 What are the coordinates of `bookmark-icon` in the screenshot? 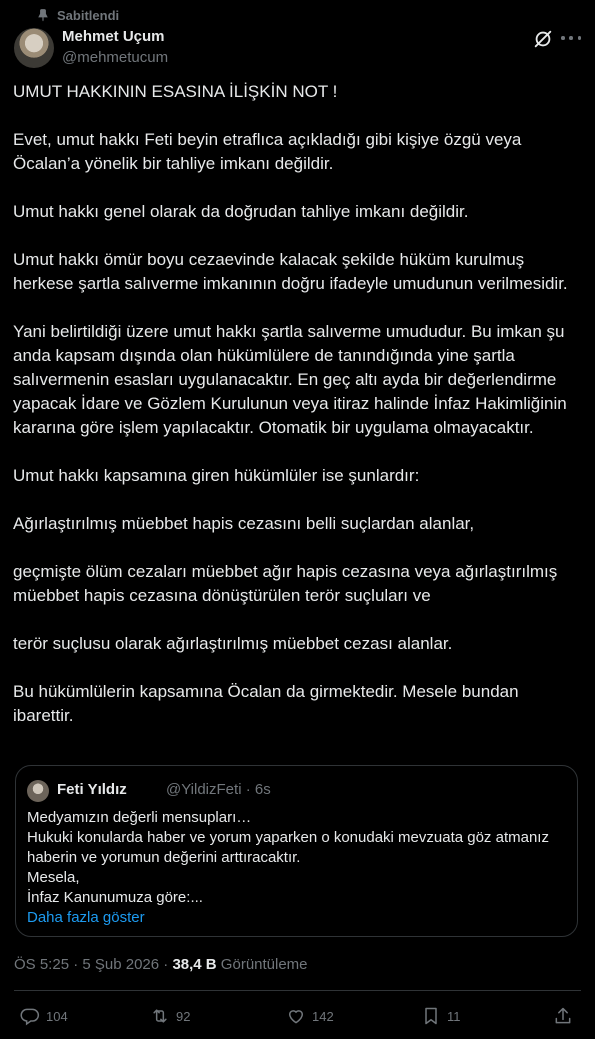 It's located at (431, 1016).